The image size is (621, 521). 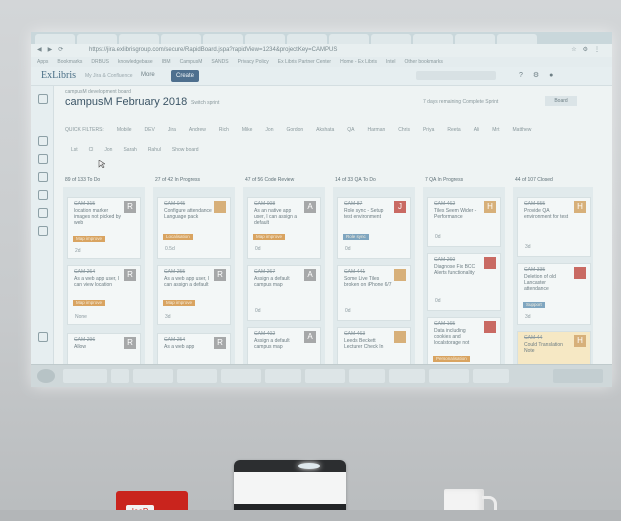 I want to click on issue-key: CAM-254, so click(x=174, y=340).